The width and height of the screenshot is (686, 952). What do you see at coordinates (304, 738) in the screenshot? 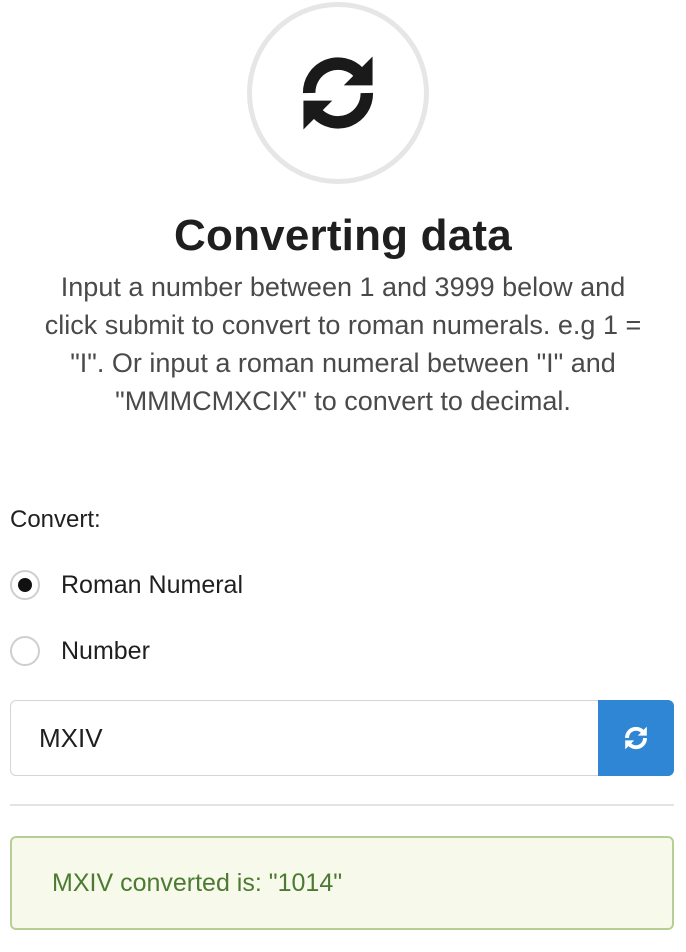
I see `value-input` at bounding box center [304, 738].